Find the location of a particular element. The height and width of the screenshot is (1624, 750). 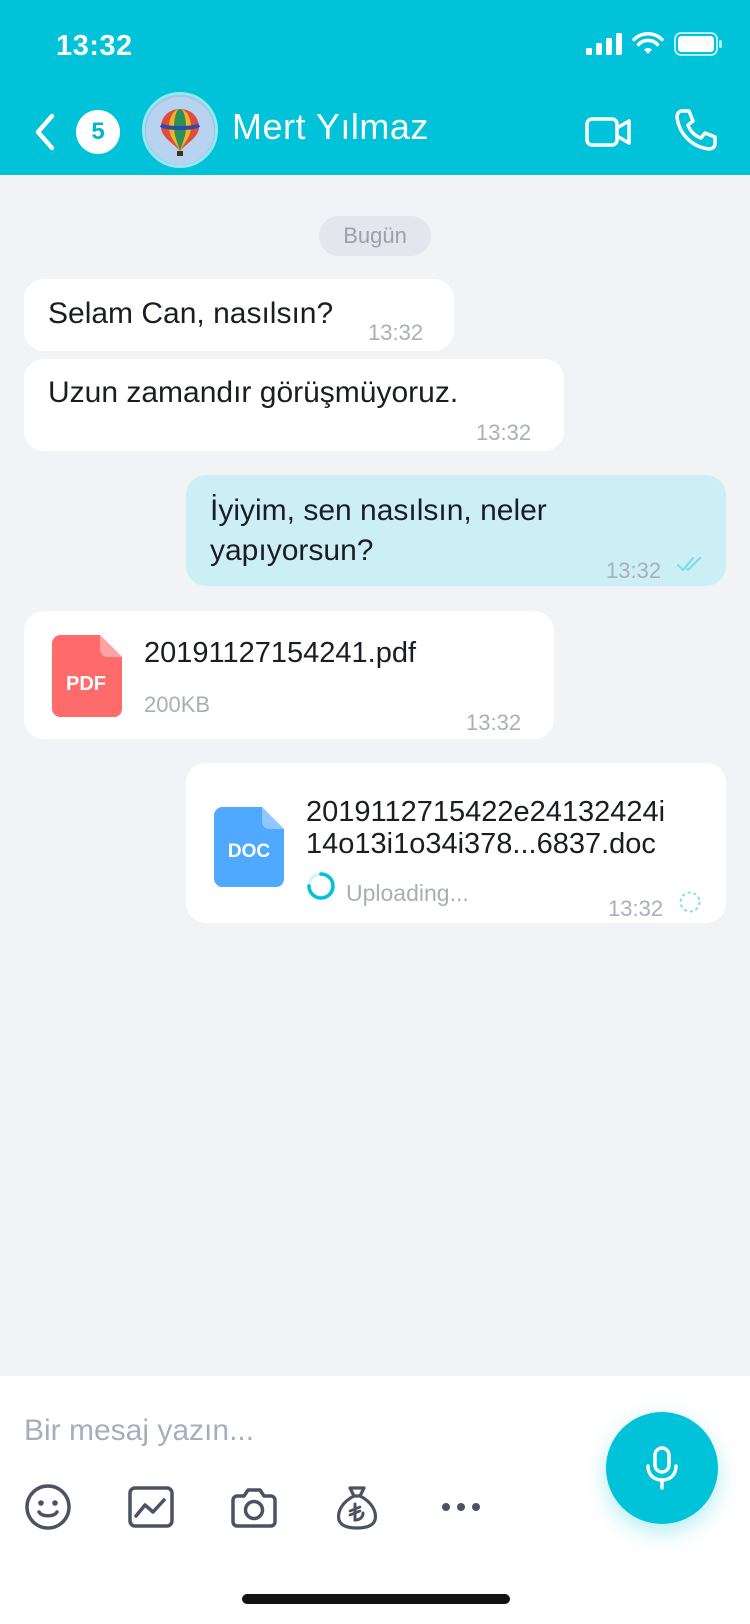

money-bag-icon is located at coordinates (357, 1508).